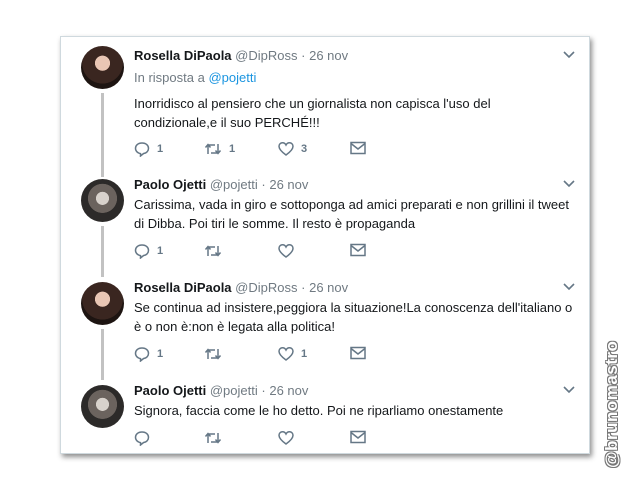  Describe the element at coordinates (232, 77) in the screenshot. I see `replying-mention: @pojetti` at that location.